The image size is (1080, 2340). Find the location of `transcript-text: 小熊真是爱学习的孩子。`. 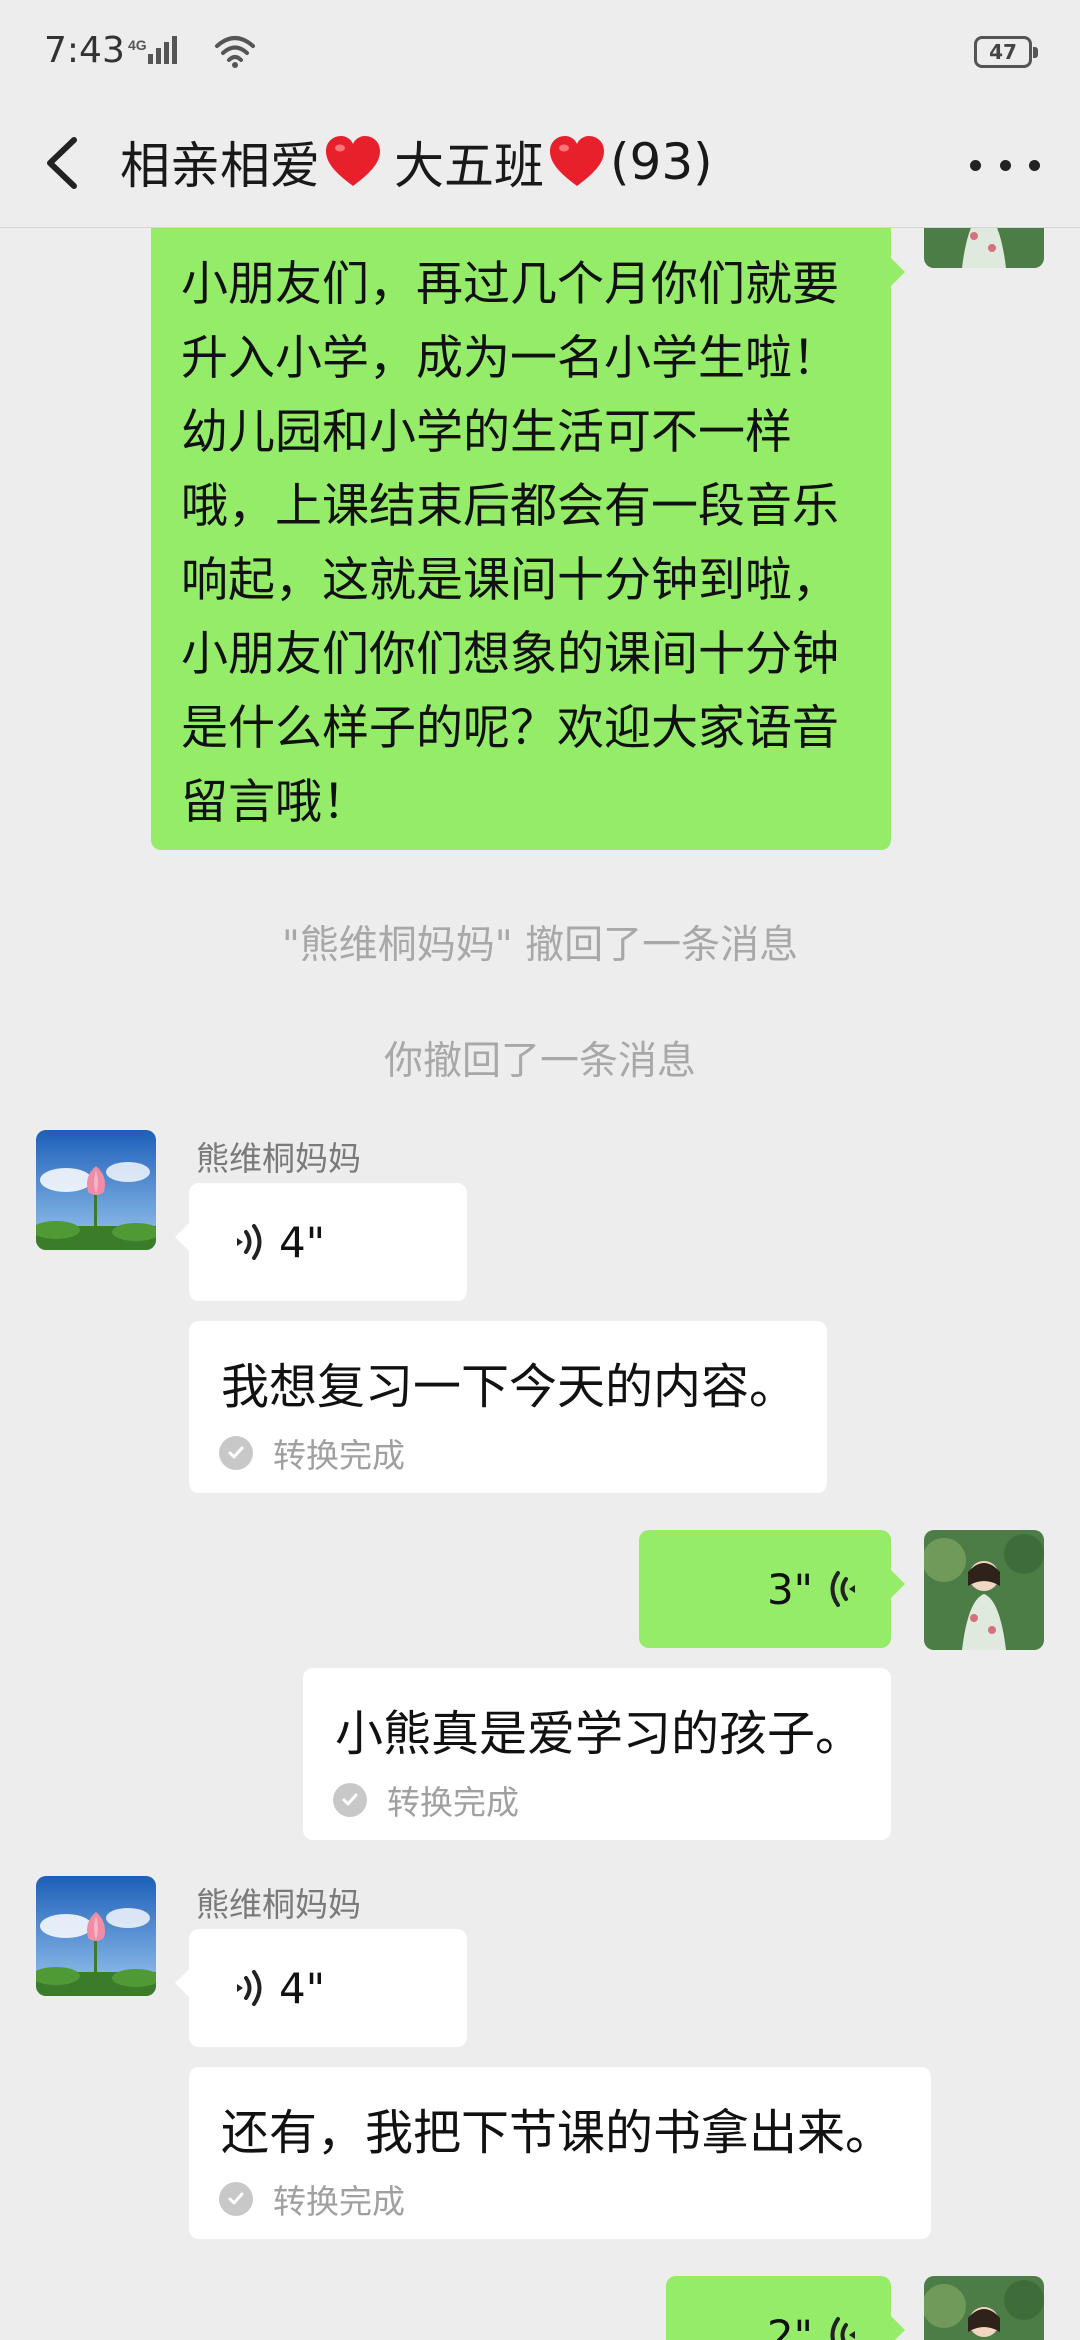

transcript-text: 小熊真是爱学习的孩子。 is located at coordinates (599, 1734).